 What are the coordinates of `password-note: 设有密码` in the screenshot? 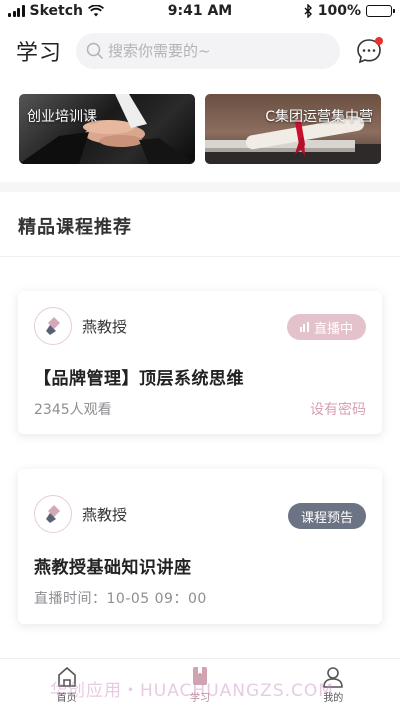 It's located at (338, 410).